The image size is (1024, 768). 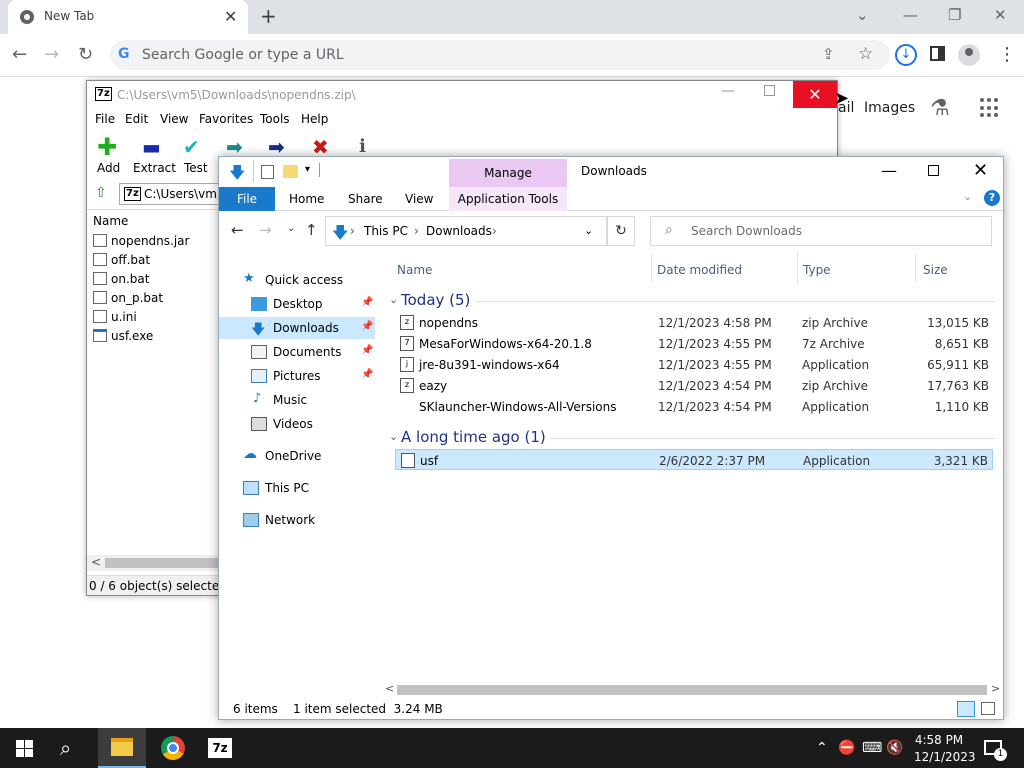 I want to click on new-tab-button: +, so click(x=268, y=16).